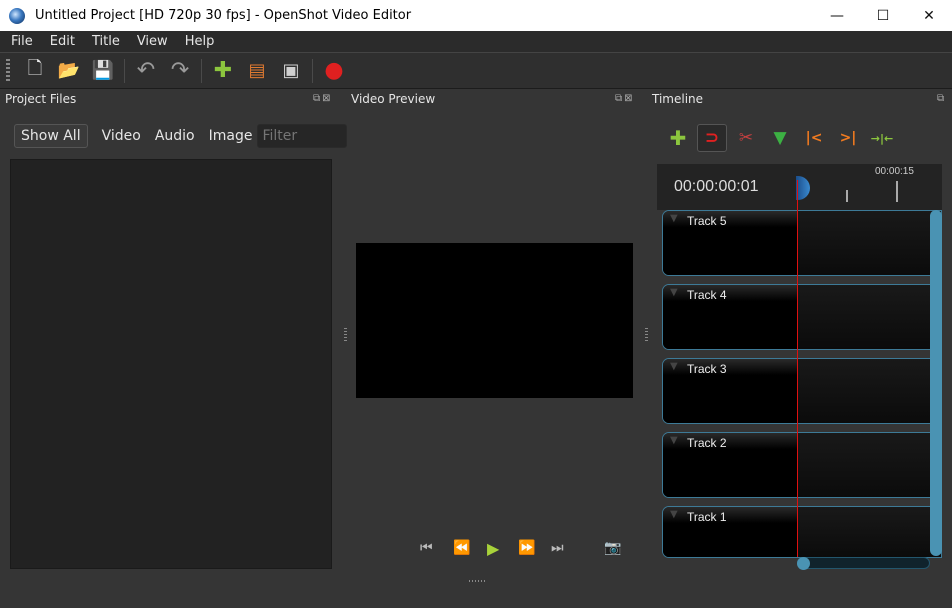 The height and width of the screenshot is (608, 952). I want to click on previous-marker-button: |<, so click(814, 138).